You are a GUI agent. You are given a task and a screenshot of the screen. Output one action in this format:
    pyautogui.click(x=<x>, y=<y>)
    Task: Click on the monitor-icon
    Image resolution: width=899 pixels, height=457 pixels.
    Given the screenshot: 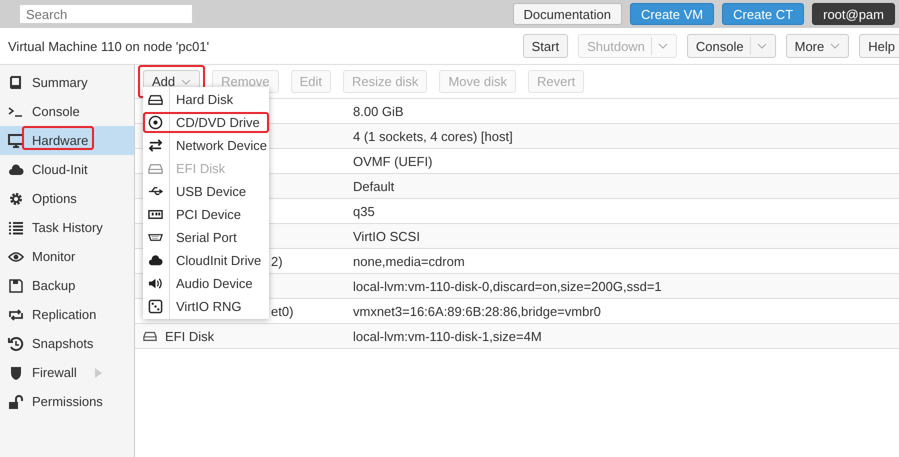 What is the action you would take?
    pyautogui.click(x=16, y=140)
    